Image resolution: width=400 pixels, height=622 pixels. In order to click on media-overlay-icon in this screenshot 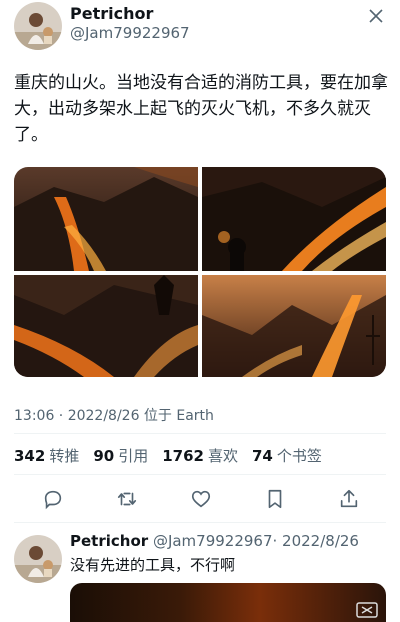, I will do `click(367, 610)`.